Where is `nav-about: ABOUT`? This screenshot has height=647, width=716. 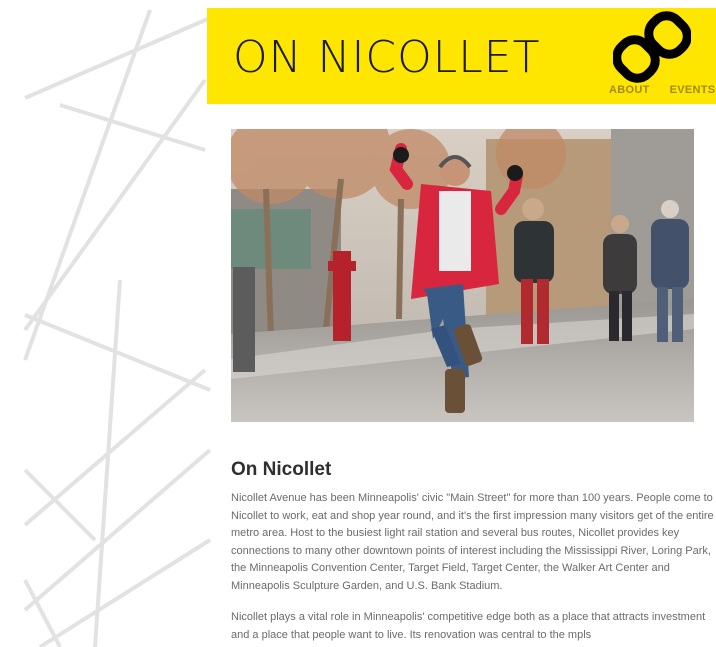 nav-about: ABOUT is located at coordinates (629, 90).